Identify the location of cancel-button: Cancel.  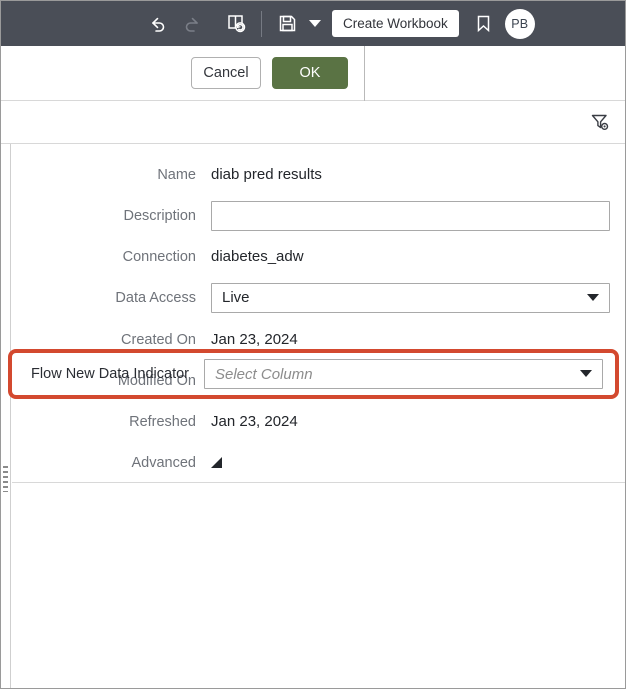
(226, 73).